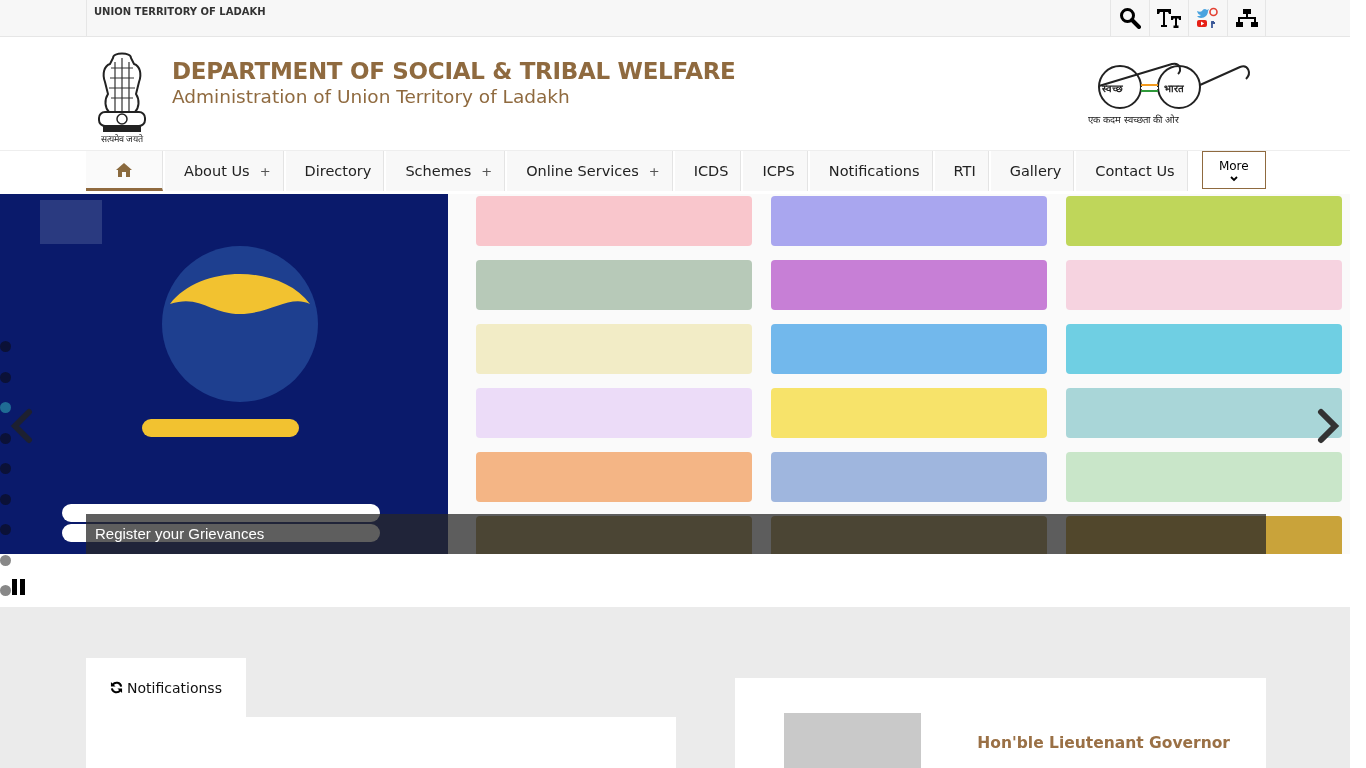 The height and width of the screenshot is (768, 1366). What do you see at coordinates (1208, 18) in the screenshot?
I see `social-media-icon` at bounding box center [1208, 18].